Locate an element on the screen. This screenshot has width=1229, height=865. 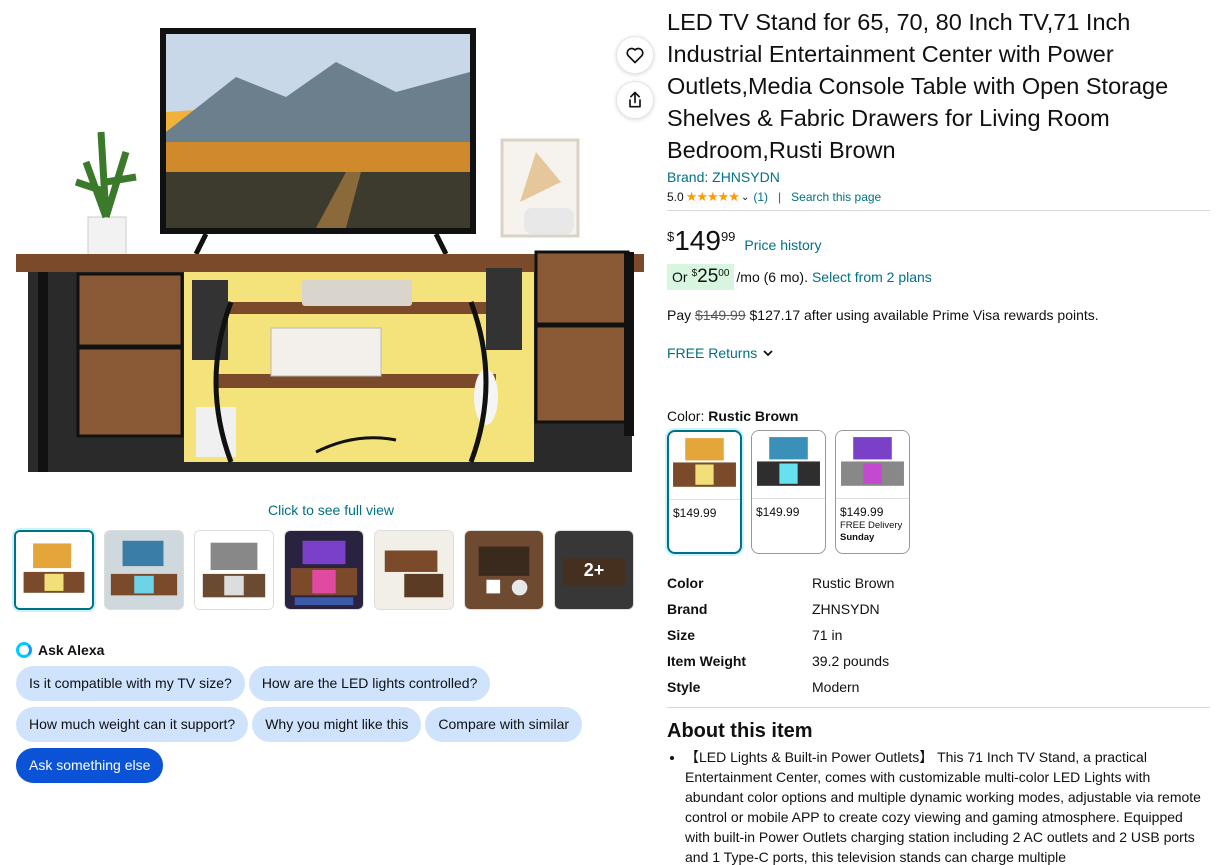
spec-value: 71 in is located at coordinates (827, 635).